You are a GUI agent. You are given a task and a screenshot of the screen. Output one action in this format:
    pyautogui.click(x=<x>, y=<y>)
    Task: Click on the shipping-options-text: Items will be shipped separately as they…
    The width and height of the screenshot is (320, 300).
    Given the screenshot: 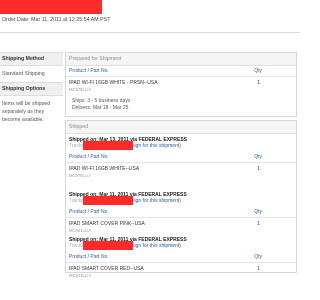 What is the action you would take?
    pyautogui.click(x=26, y=112)
    